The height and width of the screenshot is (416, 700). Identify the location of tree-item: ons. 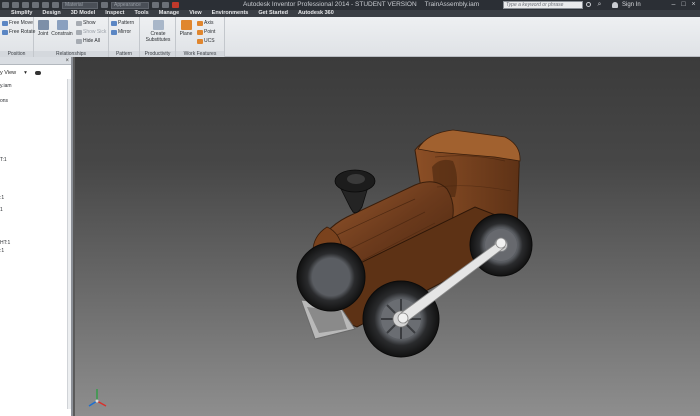
(4, 101).